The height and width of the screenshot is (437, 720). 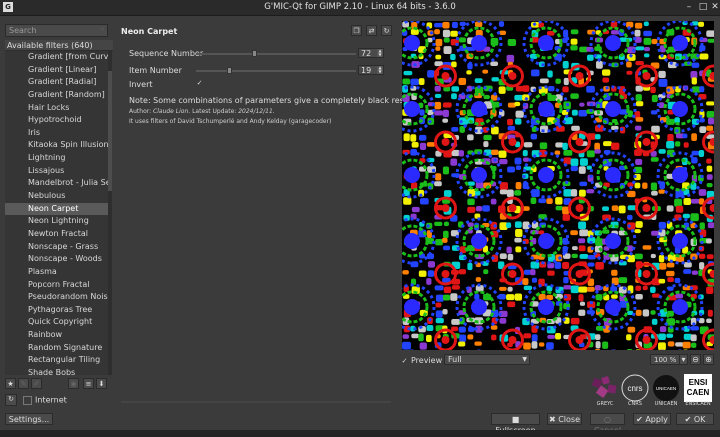 I want to click on window-bottom-edge, so click(x=360, y=433).